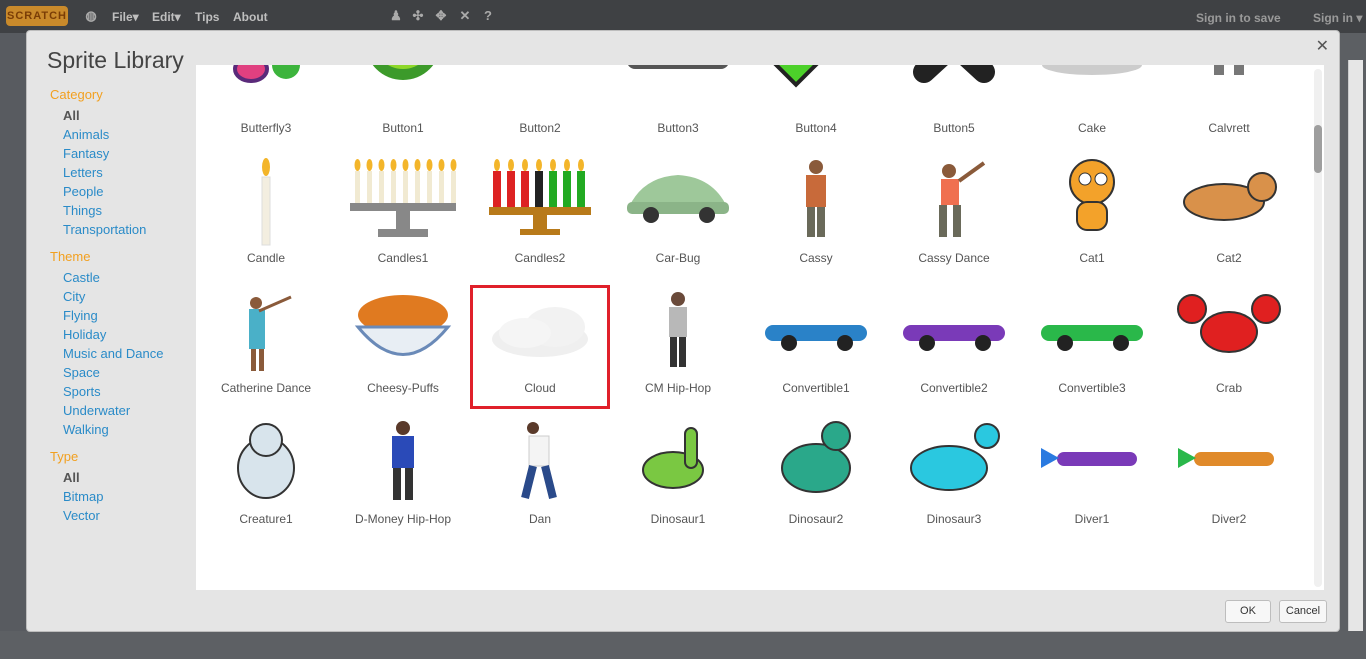  Describe the element at coordinates (125, 17) in the screenshot. I see `menu-file: File▾` at that location.